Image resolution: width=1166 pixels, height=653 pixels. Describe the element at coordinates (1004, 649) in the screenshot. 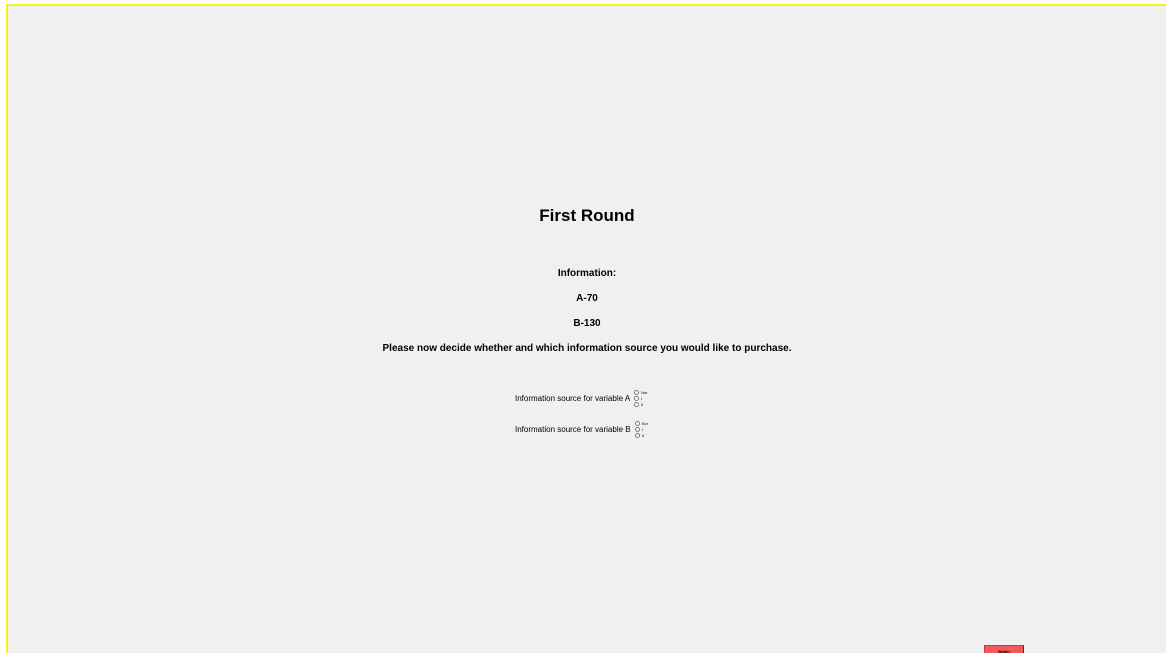

I see `next-button: Weiter` at that location.